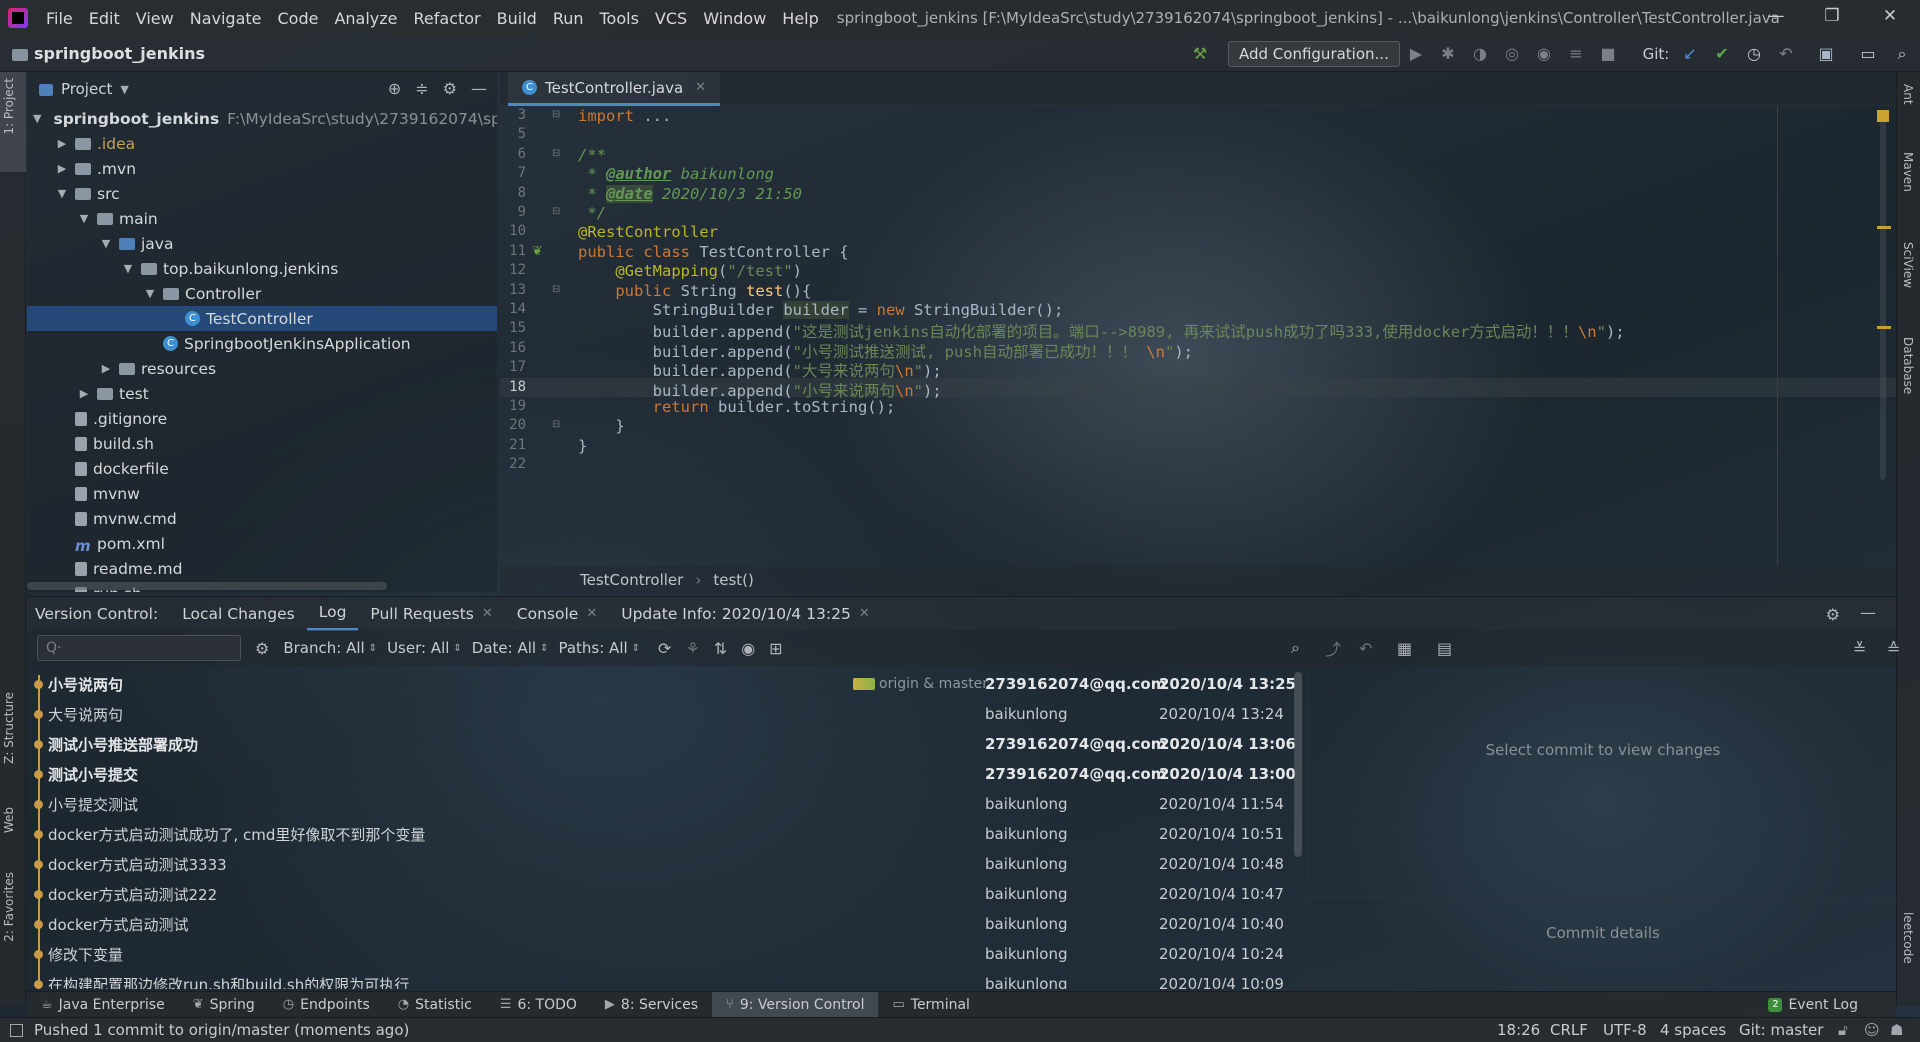 This screenshot has width=1920, height=1042. I want to click on vc-tab: Console ✕, so click(557, 614).